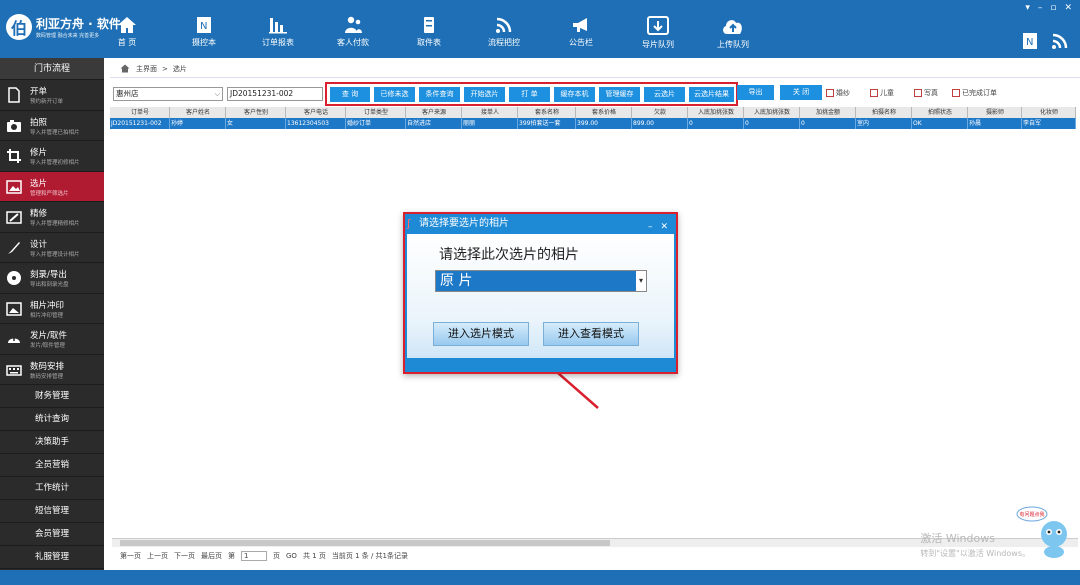 This screenshot has height=585, width=1080. What do you see at coordinates (995, 112) in the screenshot?
I see `column-header: 摄影师` at bounding box center [995, 112].